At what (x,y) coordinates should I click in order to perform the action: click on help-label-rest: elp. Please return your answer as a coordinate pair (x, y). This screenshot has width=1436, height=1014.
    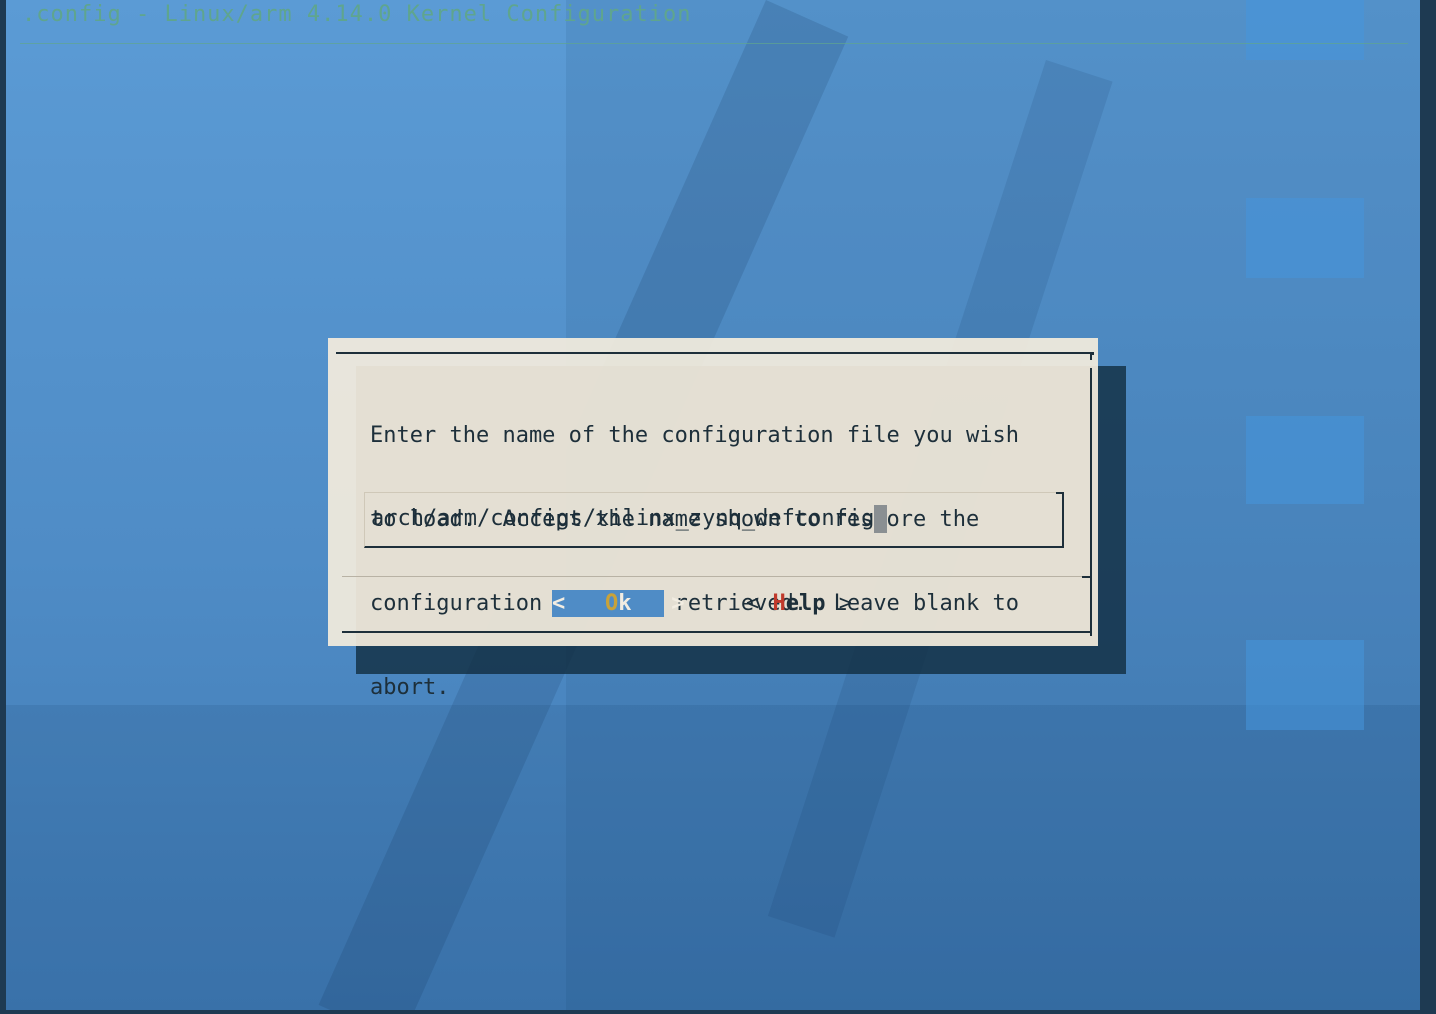
    Looking at the image, I should click on (805, 603).